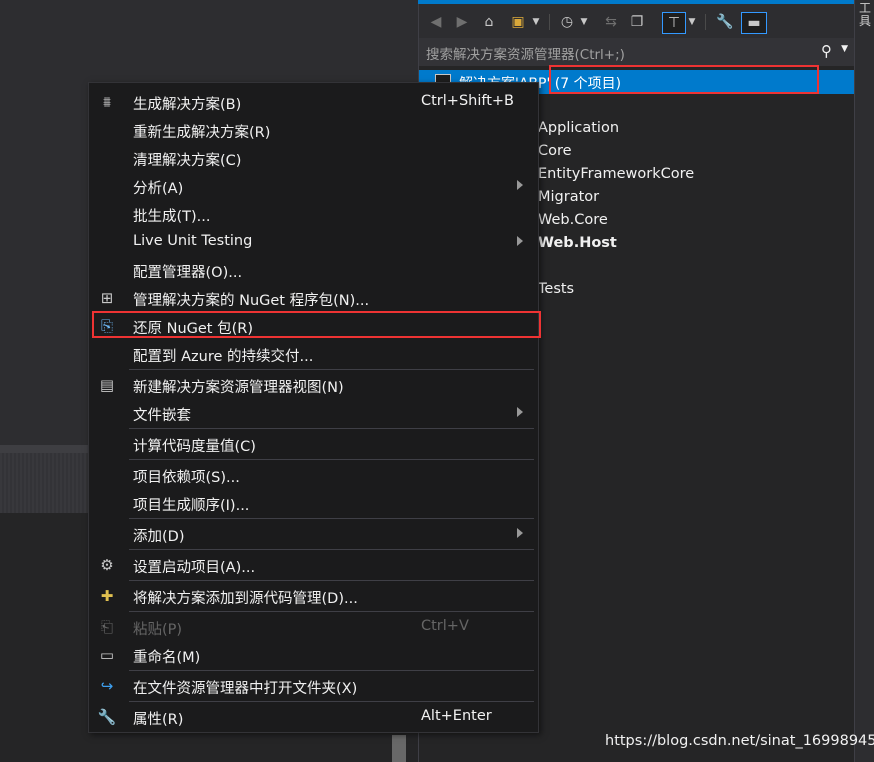 This screenshot has height=762, width=874. I want to click on new-view-icon: ▤, so click(107, 385).